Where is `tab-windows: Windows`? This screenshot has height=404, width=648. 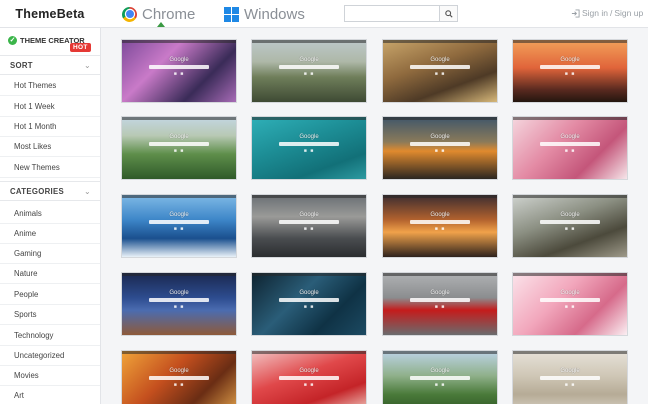
tab-windows: Windows is located at coordinates (264, 14).